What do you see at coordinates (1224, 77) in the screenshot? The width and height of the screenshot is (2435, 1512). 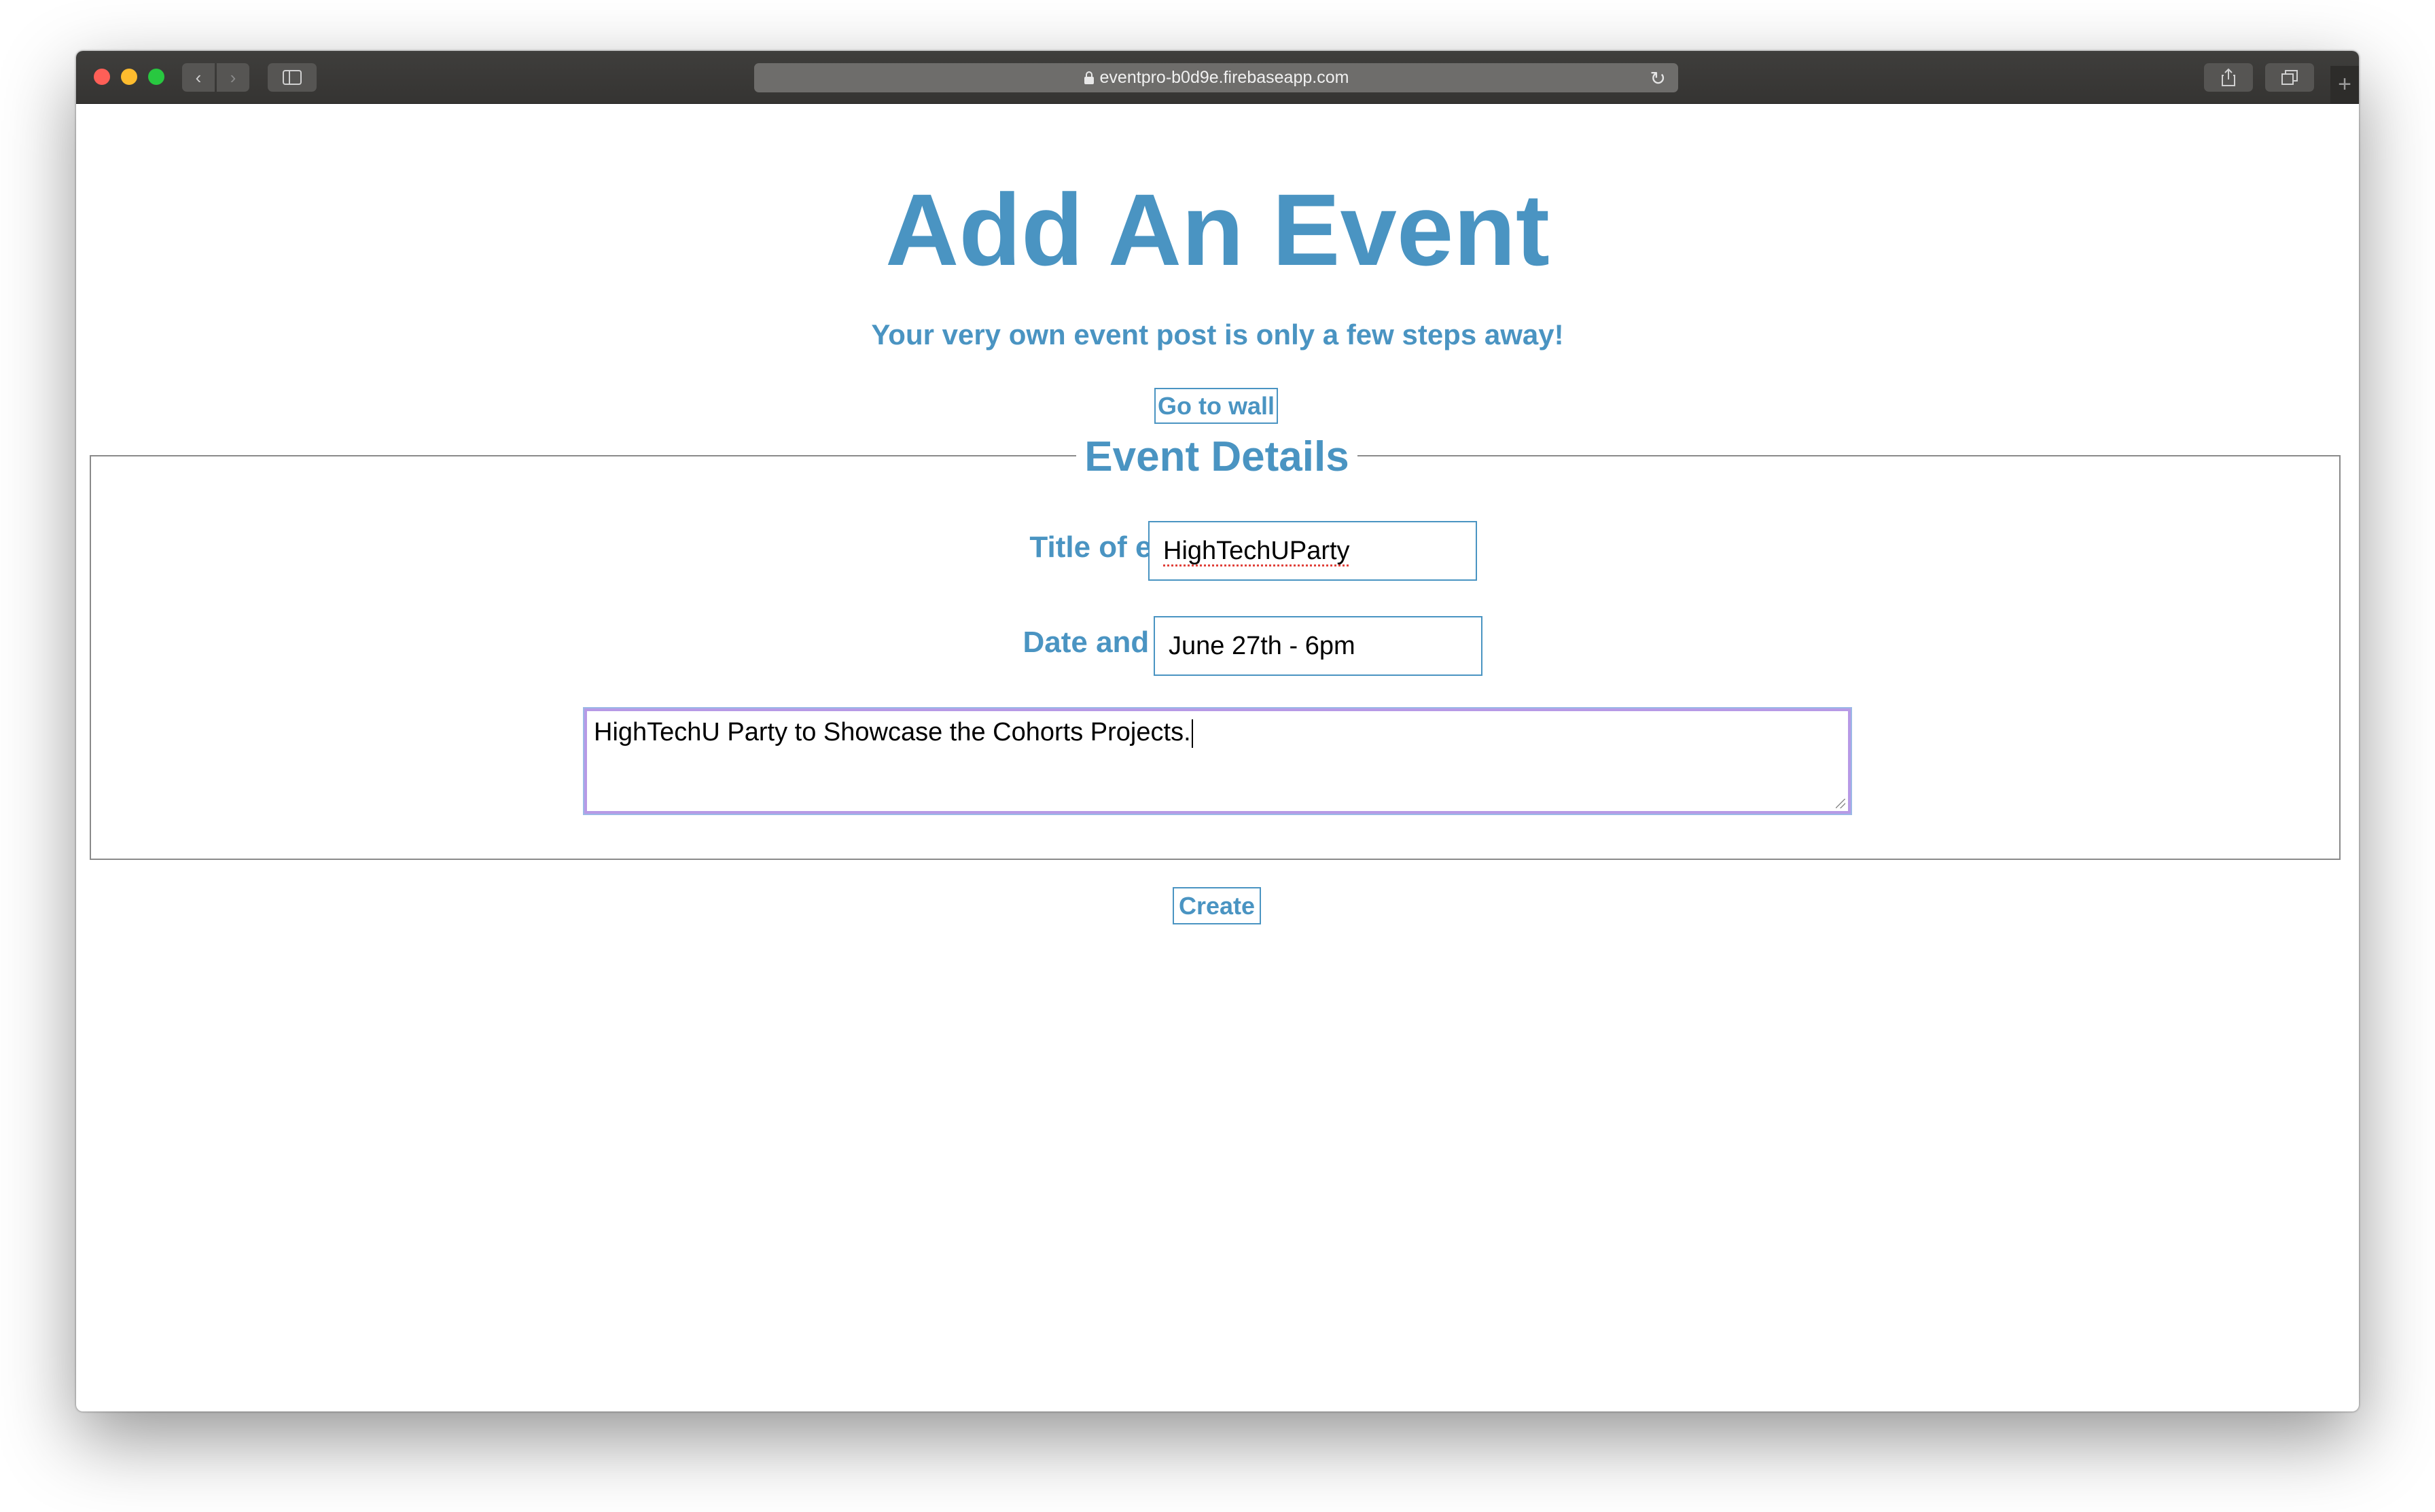 I see `url-text: eventpro-b0d9e.firebaseapp.com` at bounding box center [1224, 77].